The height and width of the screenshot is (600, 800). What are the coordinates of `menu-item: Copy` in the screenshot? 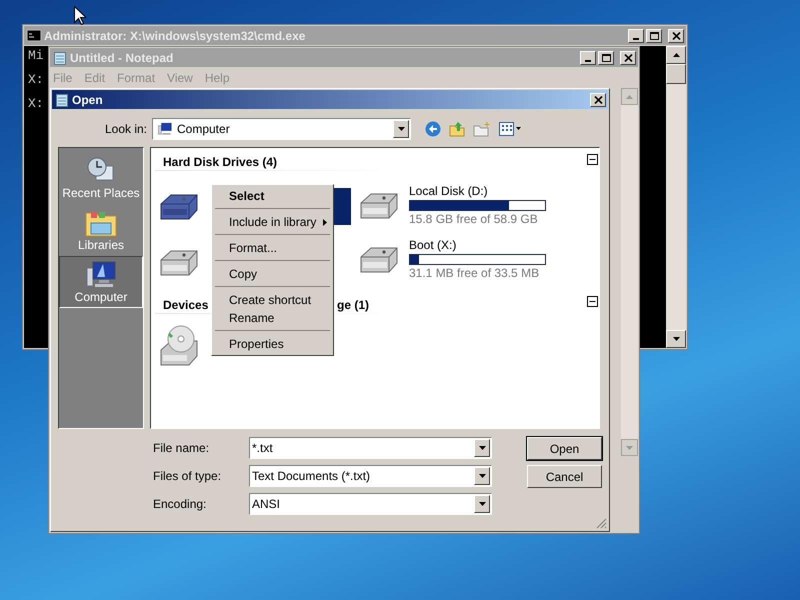 It's located at (272, 274).